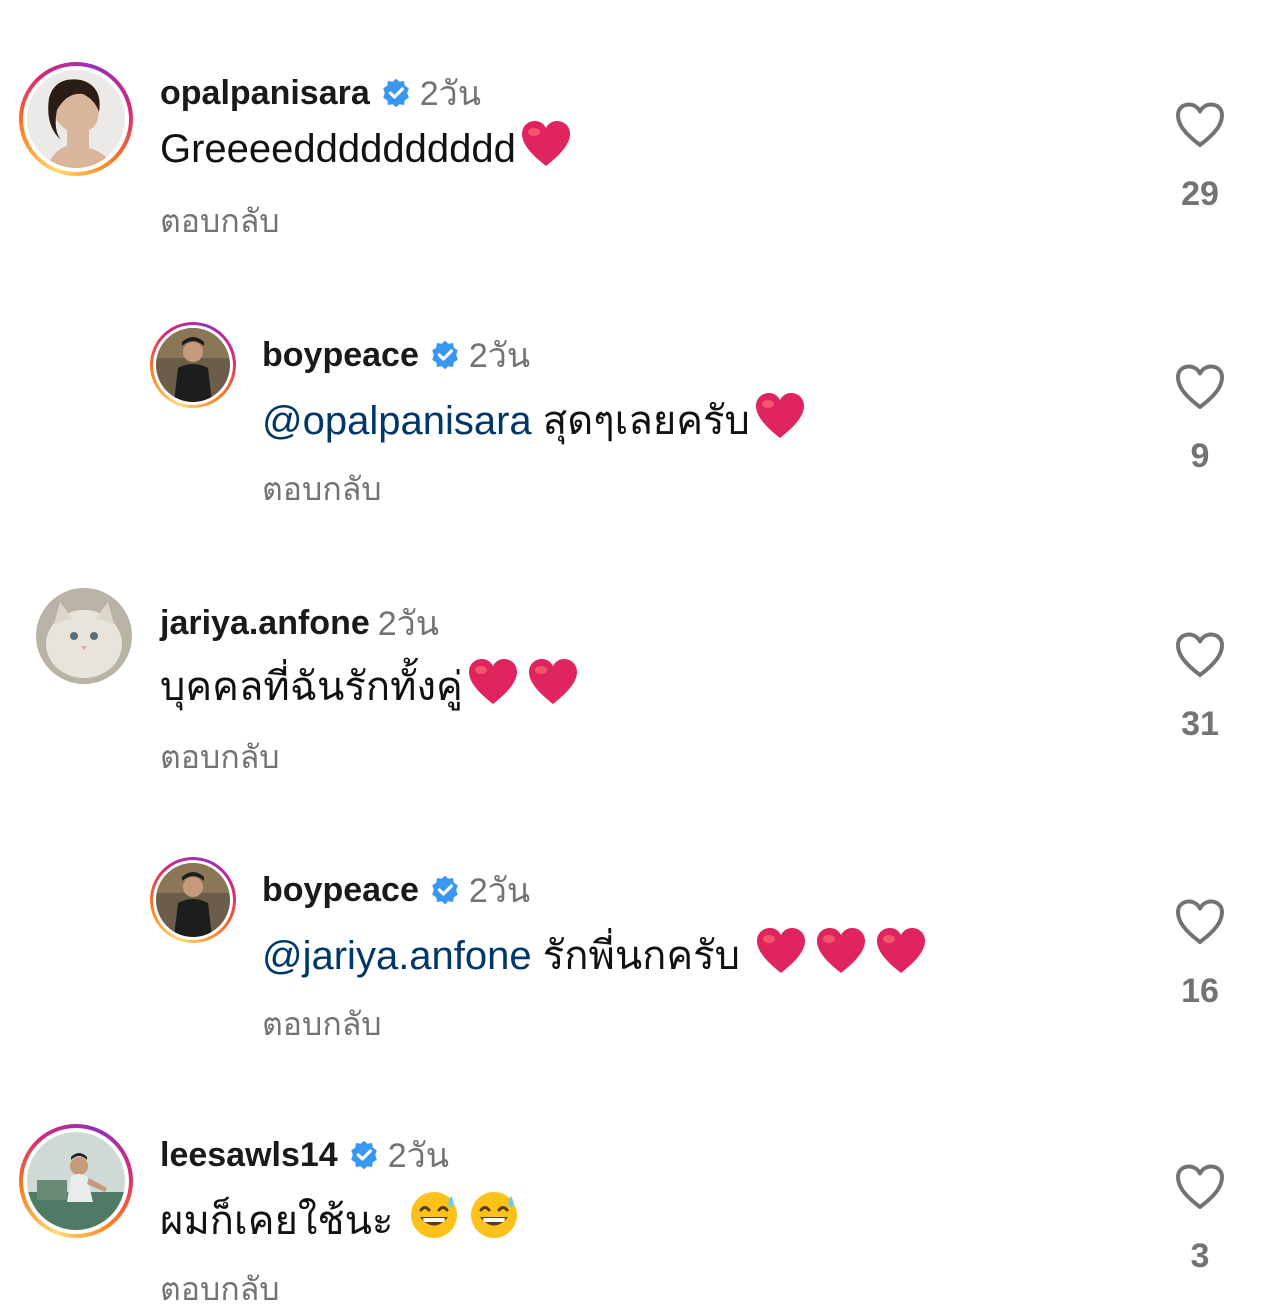 This screenshot has width=1284, height=1315. What do you see at coordinates (1200, 1256) in the screenshot?
I see `like-count: 3` at bounding box center [1200, 1256].